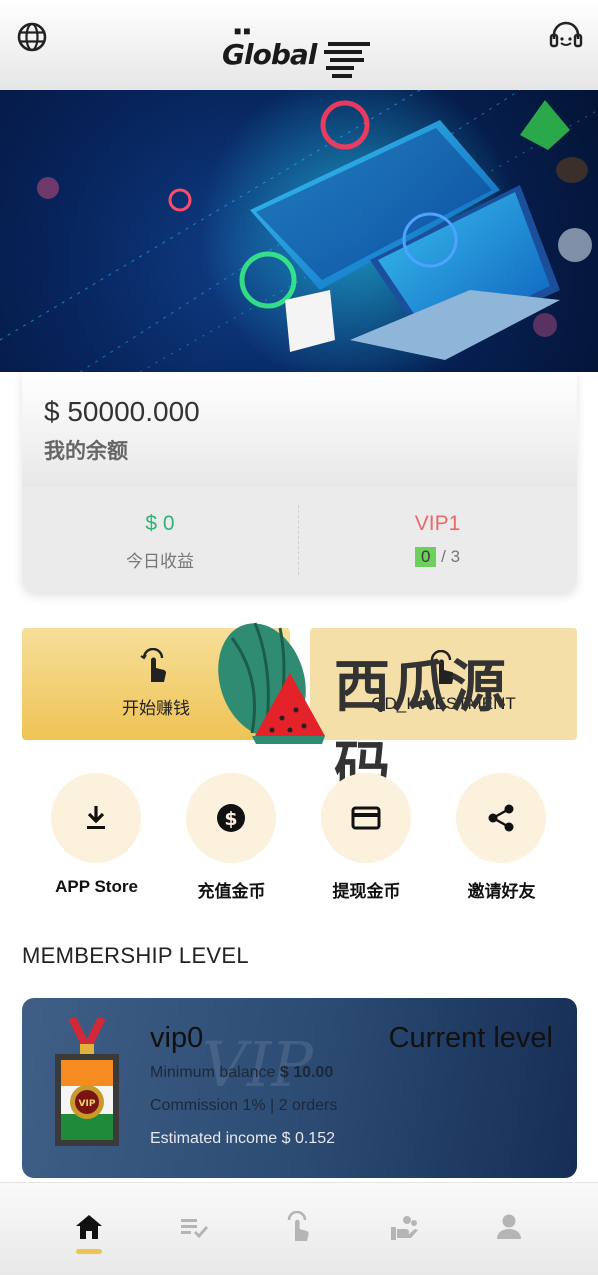  I want to click on logo-speed-lines-icon, so click(347, 60).